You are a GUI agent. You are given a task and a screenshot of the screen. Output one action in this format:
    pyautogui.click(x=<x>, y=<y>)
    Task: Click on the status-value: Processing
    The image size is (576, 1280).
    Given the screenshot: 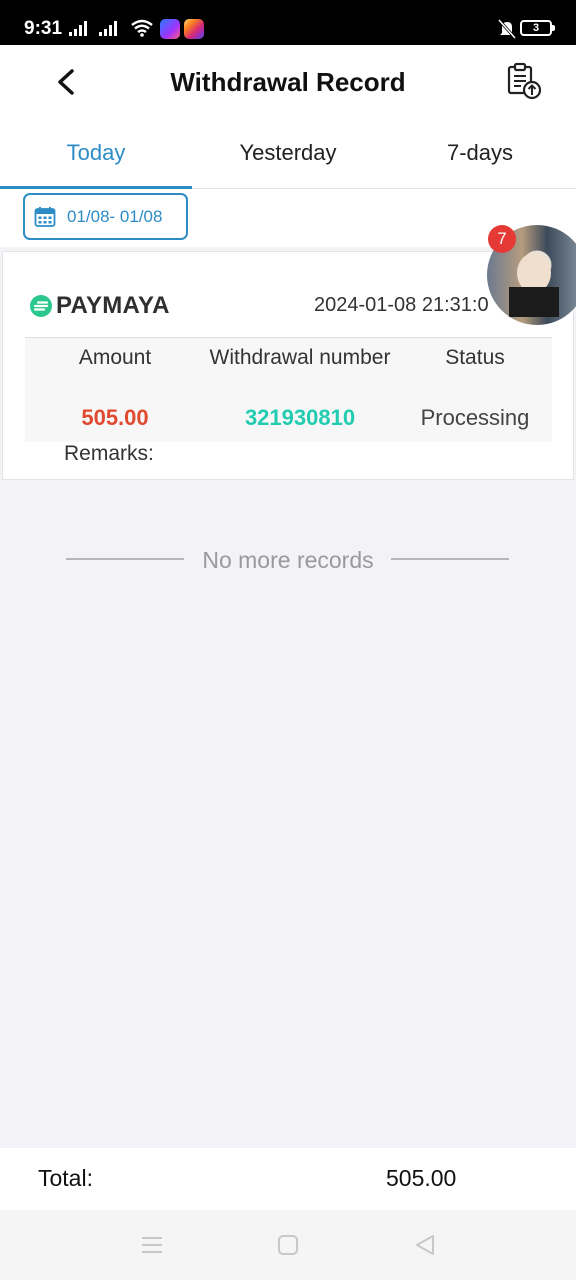 What is the action you would take?
    pyautogui.click(x=475, y=417)
    